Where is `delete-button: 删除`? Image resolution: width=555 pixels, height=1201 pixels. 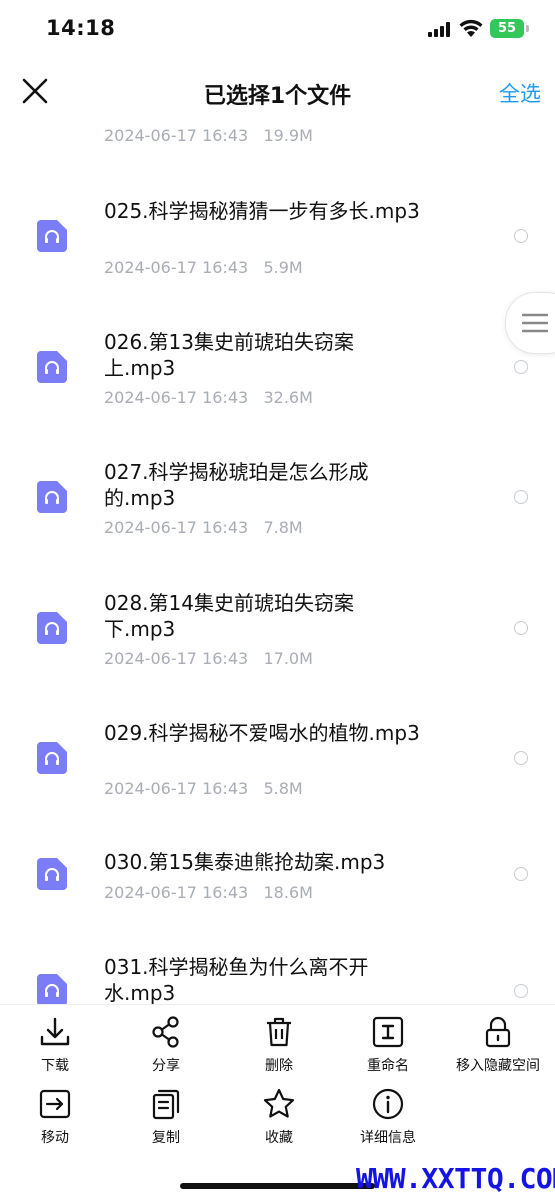
delete-button: 删除 is located at coordinates (279, 1045).